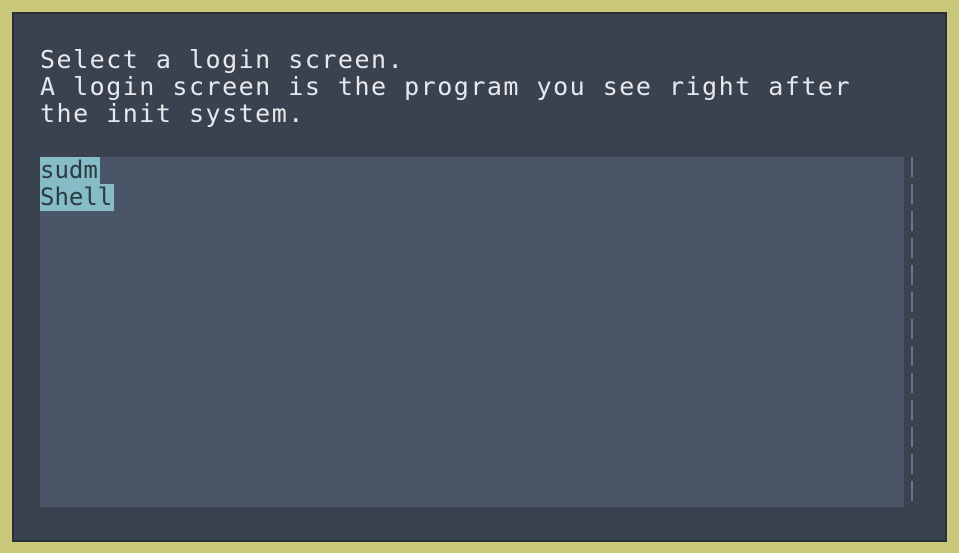  Describe the element at coordinates (912, 332) in the screenshot. I see `list-scrollbar` at that location.